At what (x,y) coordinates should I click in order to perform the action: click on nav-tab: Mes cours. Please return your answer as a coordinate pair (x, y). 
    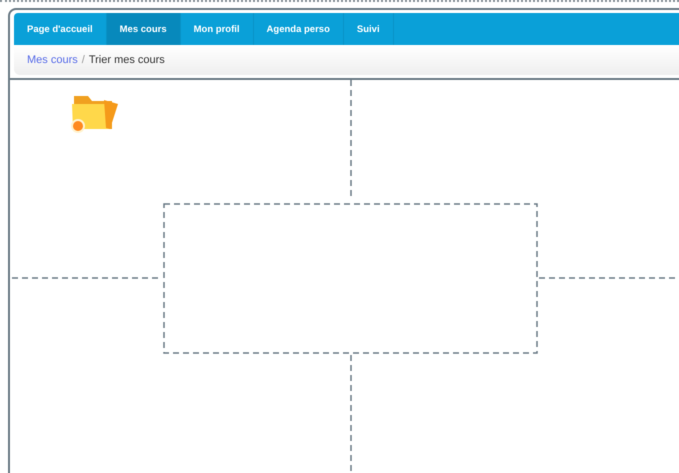
    Looking at the image, I should click on (143, 29).